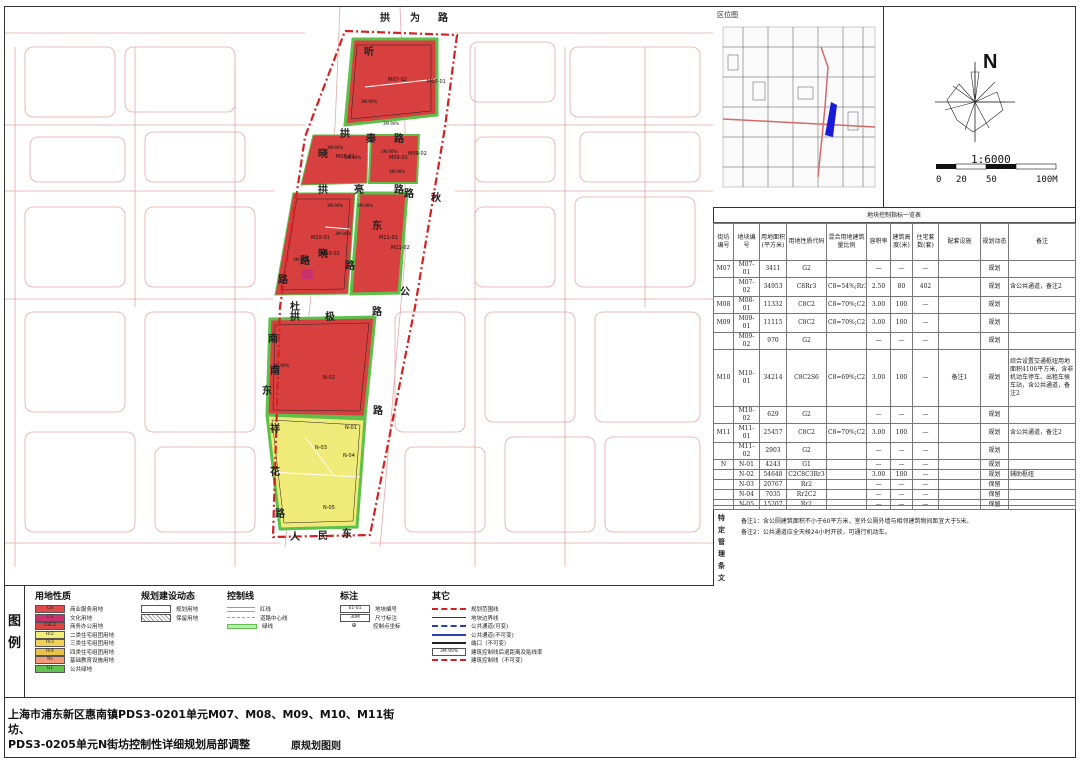 The image size is (1080, 764). I want to click on legend-label: 公共通道(可变), so click(490, 627).